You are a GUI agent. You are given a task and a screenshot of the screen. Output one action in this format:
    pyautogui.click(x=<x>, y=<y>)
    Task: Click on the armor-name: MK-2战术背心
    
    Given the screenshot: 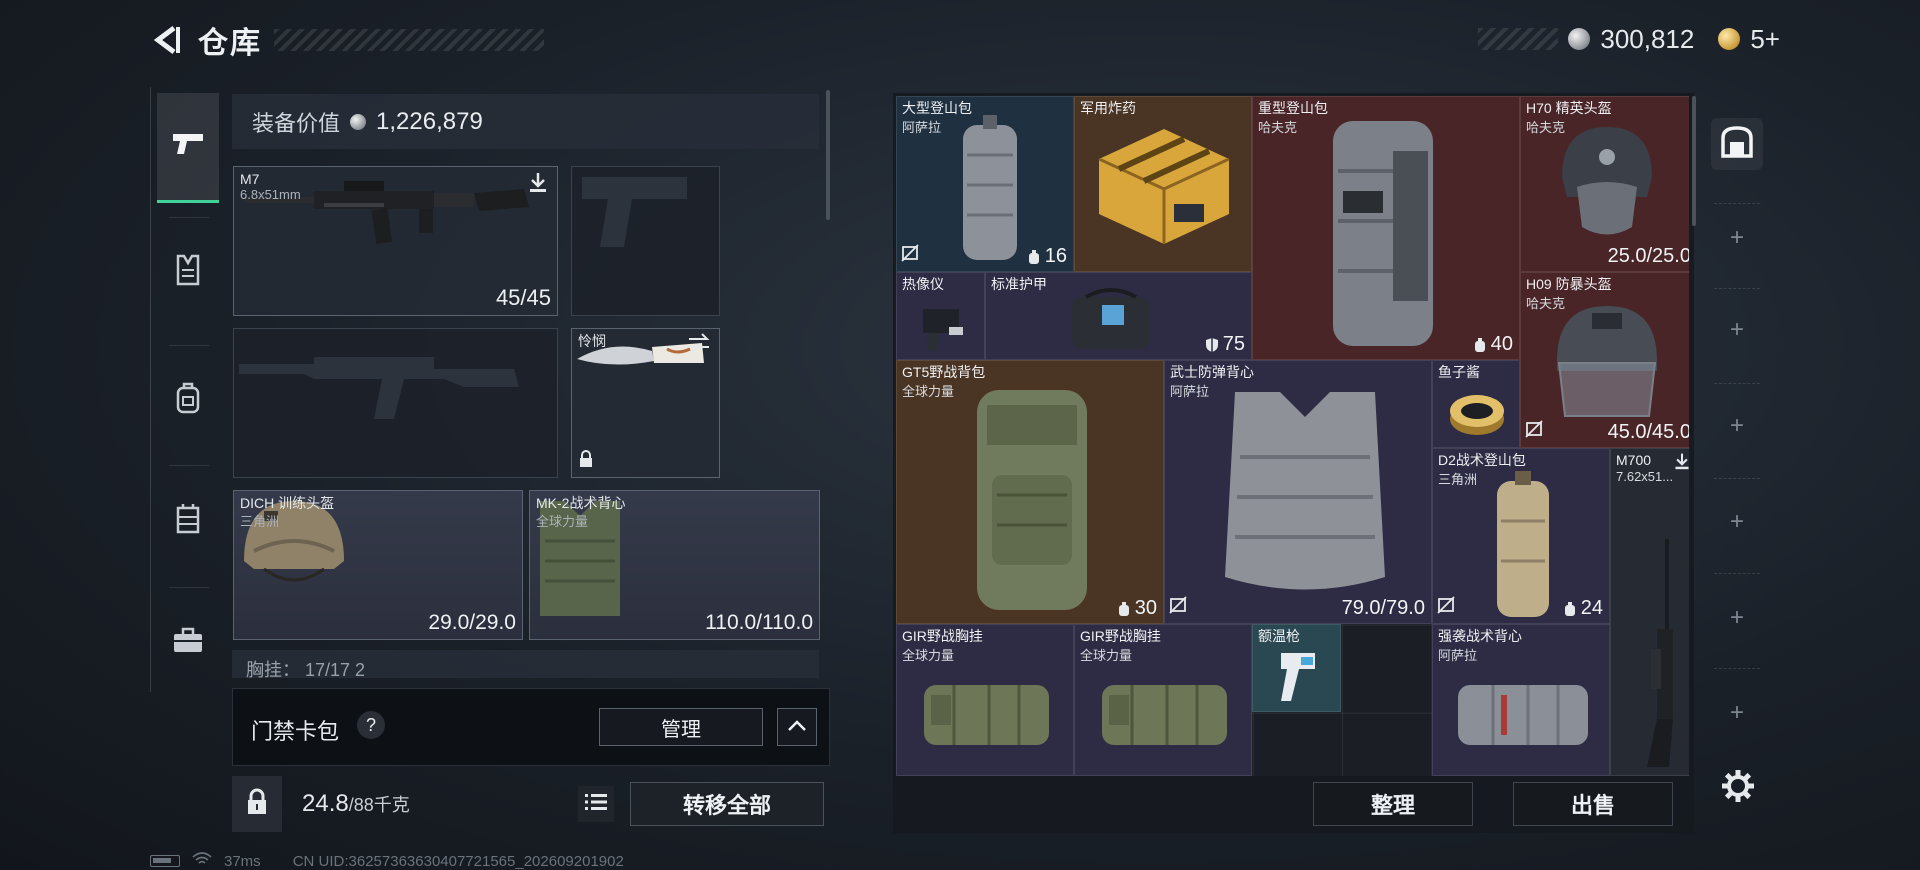 What is the action you would take?
    pyautogui.click(x=581, y=503)
    